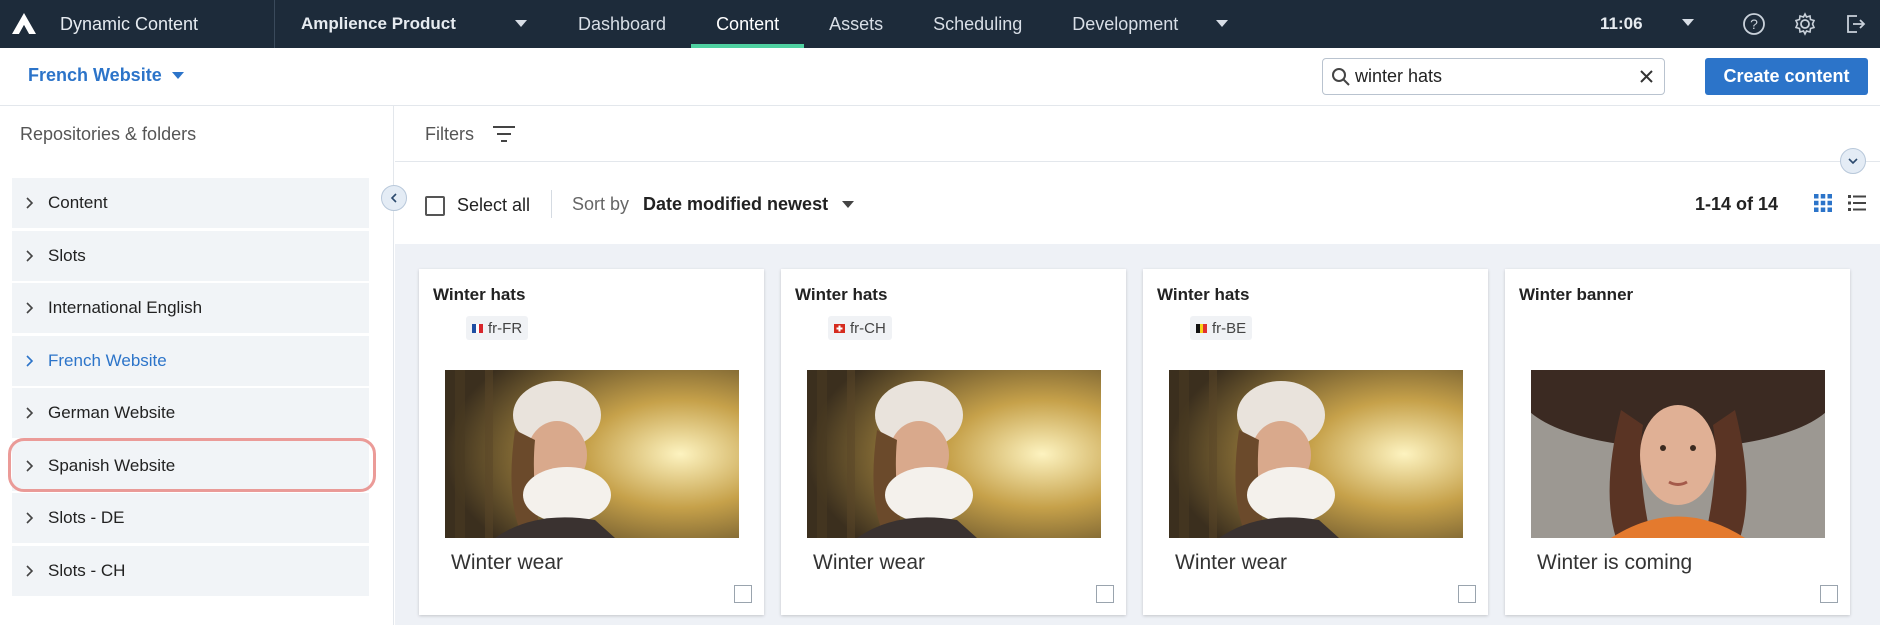 The width and height of the screenshot is (1880, 625). I want to click on sidebar-item-label: French Website, so click(107, 360).